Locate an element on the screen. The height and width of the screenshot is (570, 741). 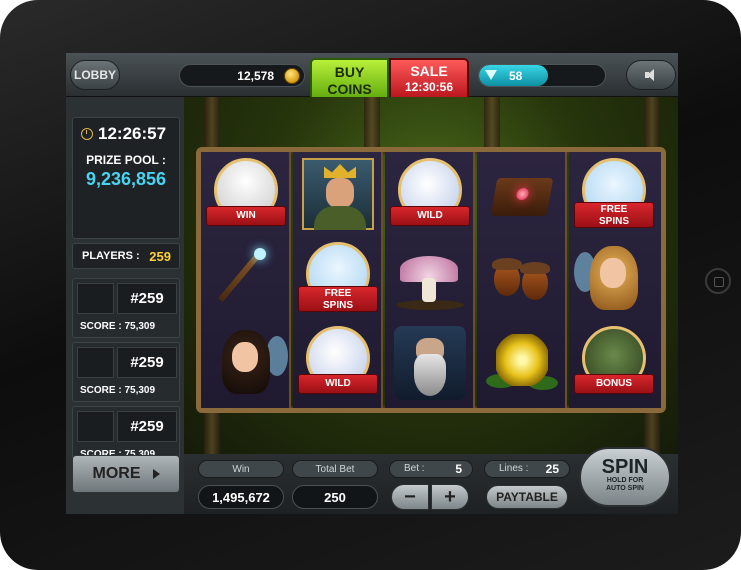
hold-for-label: HOLD FOR is located at coordinates (625, 480).